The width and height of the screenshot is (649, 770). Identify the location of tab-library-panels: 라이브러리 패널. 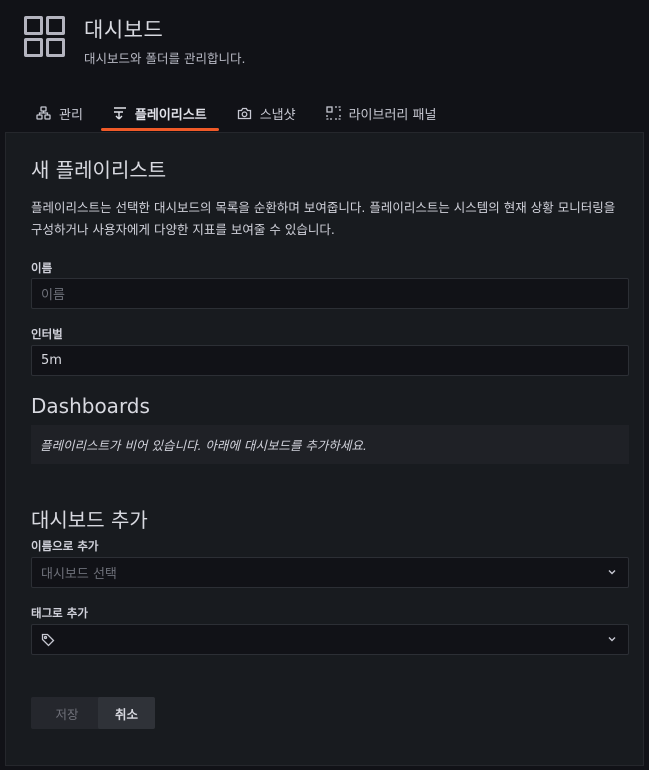
(381, 113).